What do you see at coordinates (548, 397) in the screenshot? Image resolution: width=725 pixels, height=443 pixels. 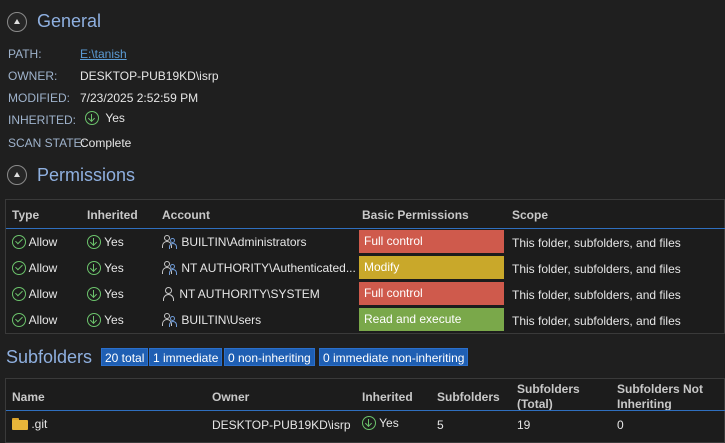 I see `col-subfolders-total: Subfolders (Total)` at bounding box center [548, 397].